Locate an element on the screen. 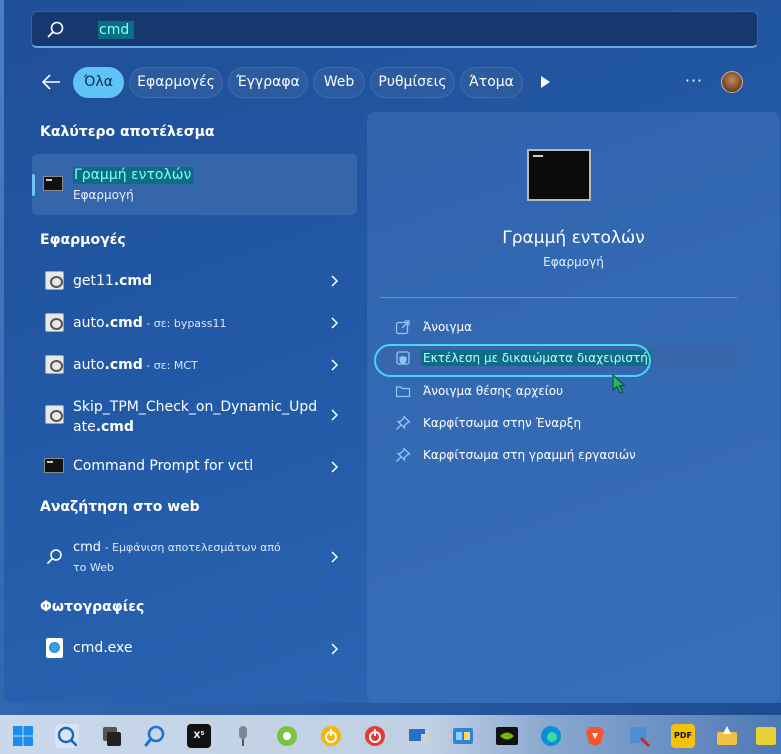 Image resolution: width=781 pixels, height=754 pixels. detail-divider is located at coordinates (558, 297).